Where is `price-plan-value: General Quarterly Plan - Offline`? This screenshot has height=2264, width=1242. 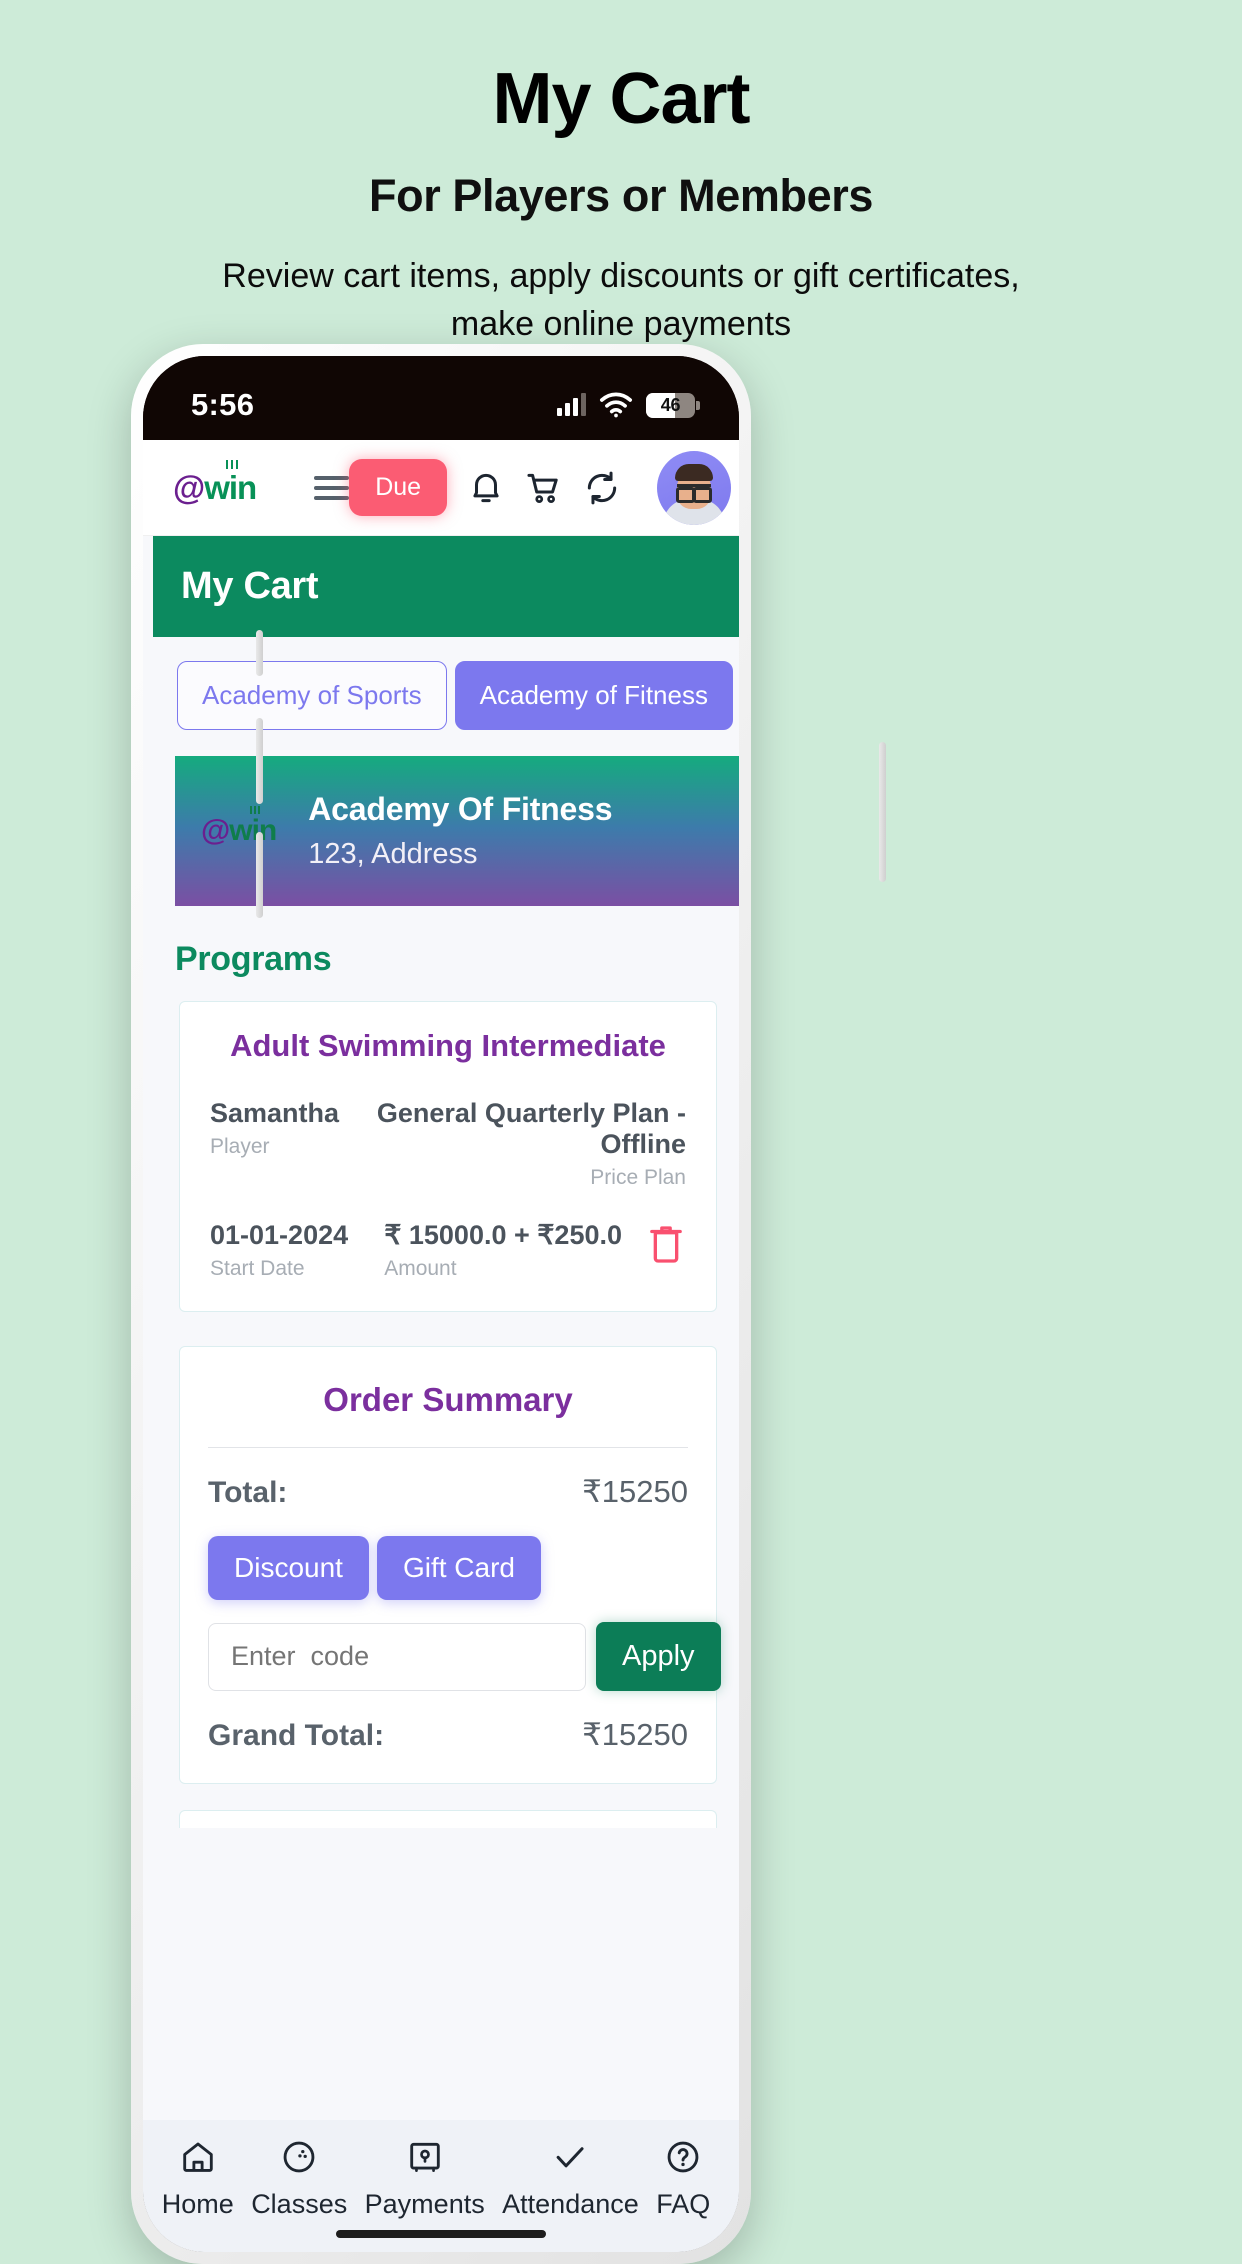 price-plan-value: General Quarterly Plan - Offline is located at coordinates (531, 1128).